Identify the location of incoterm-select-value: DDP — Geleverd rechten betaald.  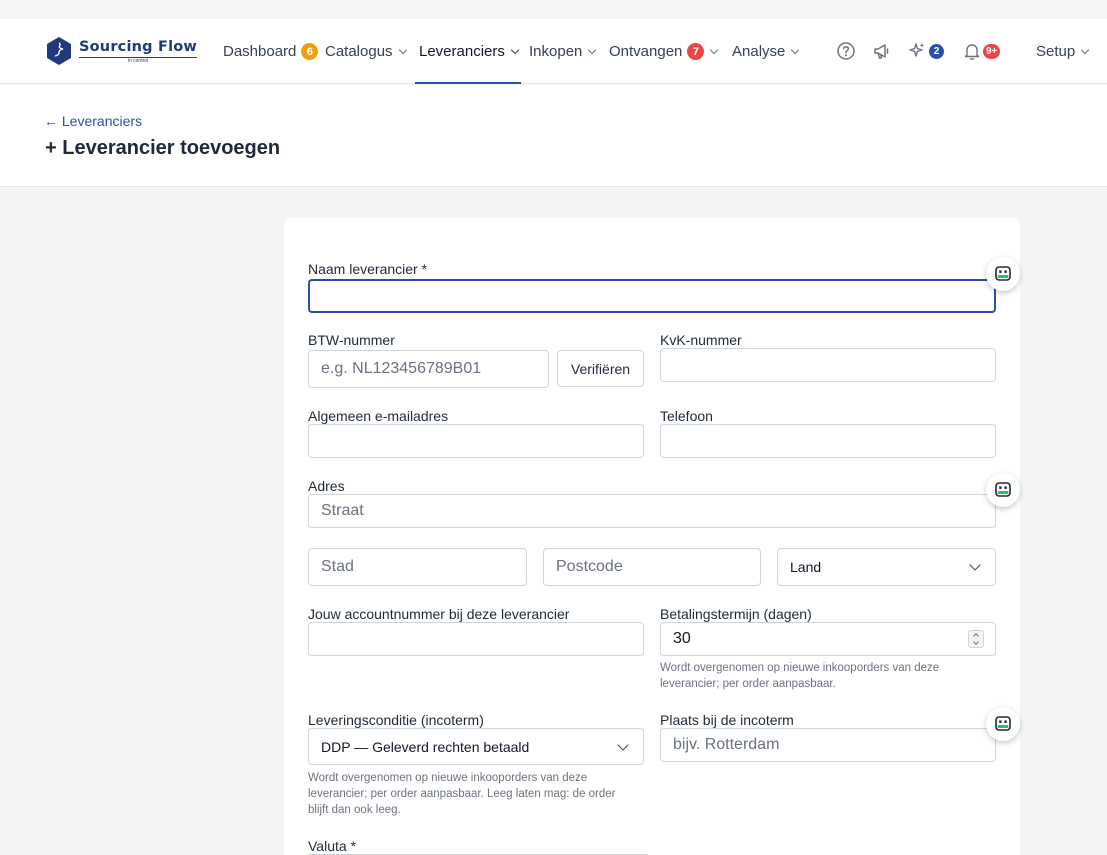
(425, 746).